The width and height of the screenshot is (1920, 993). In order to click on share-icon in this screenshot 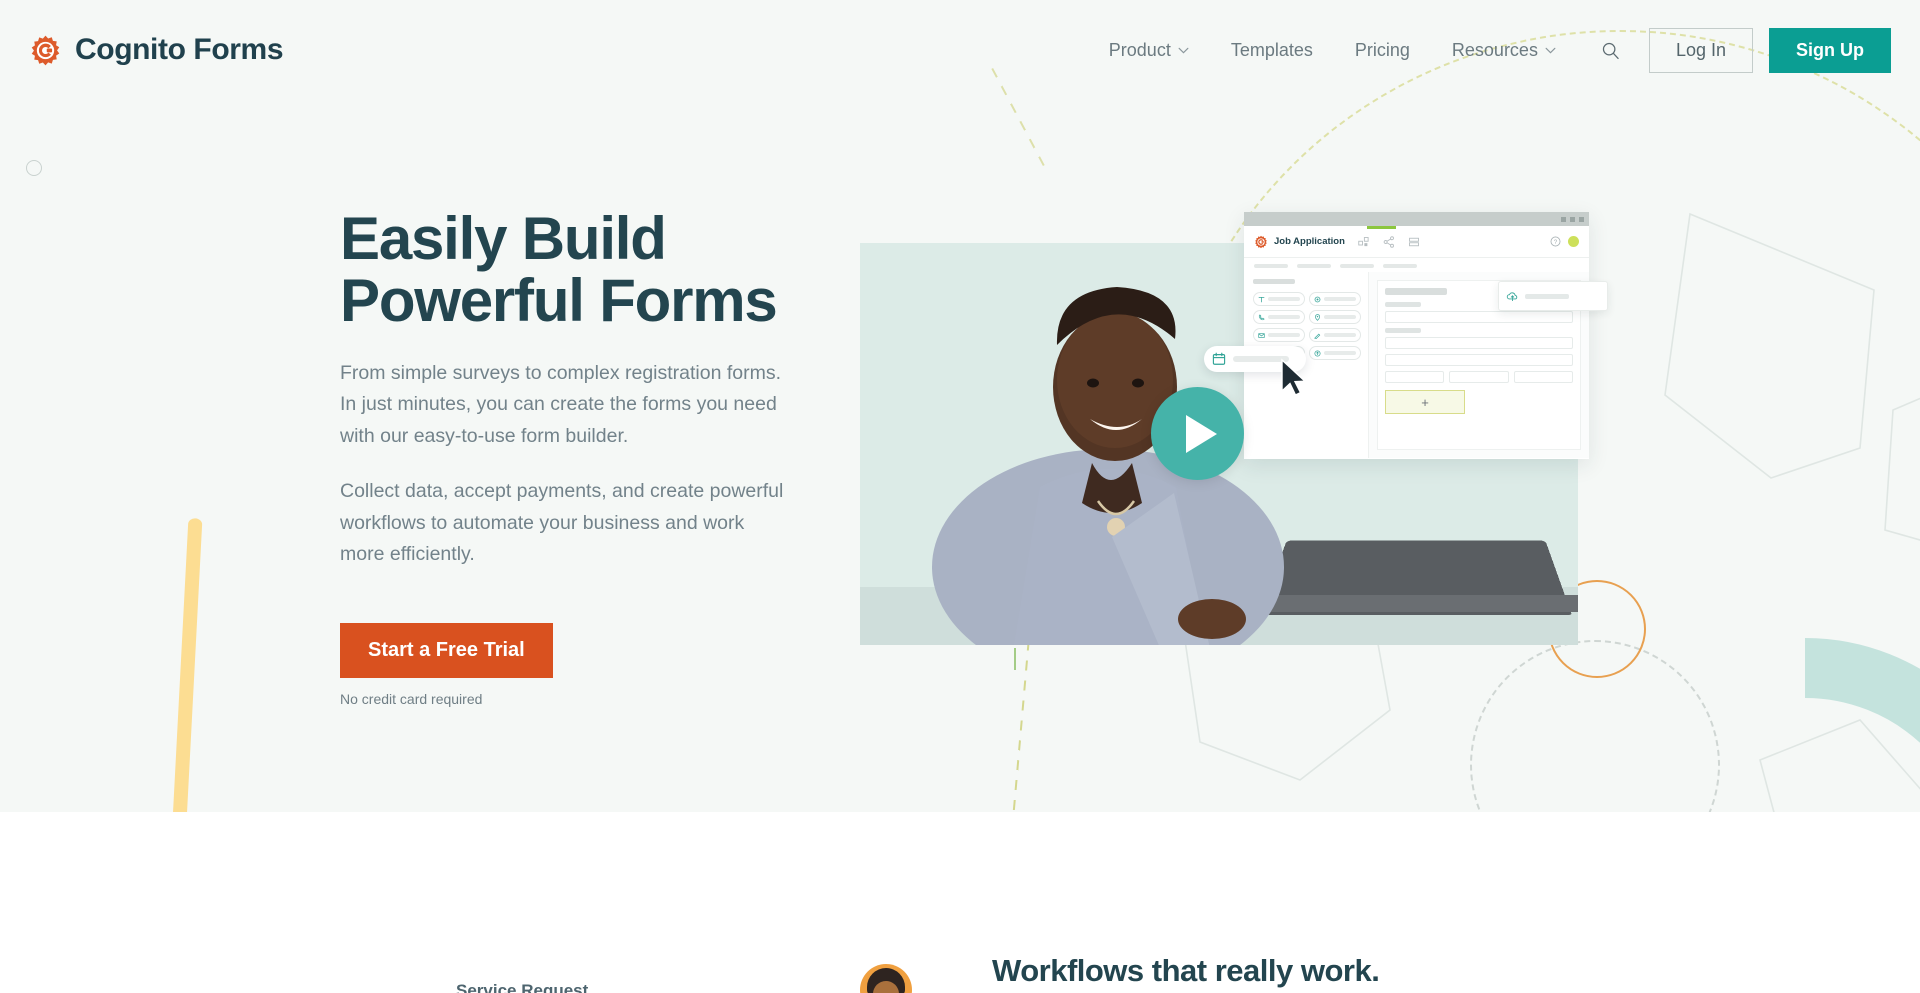, I will do `click(1389, 241)`.